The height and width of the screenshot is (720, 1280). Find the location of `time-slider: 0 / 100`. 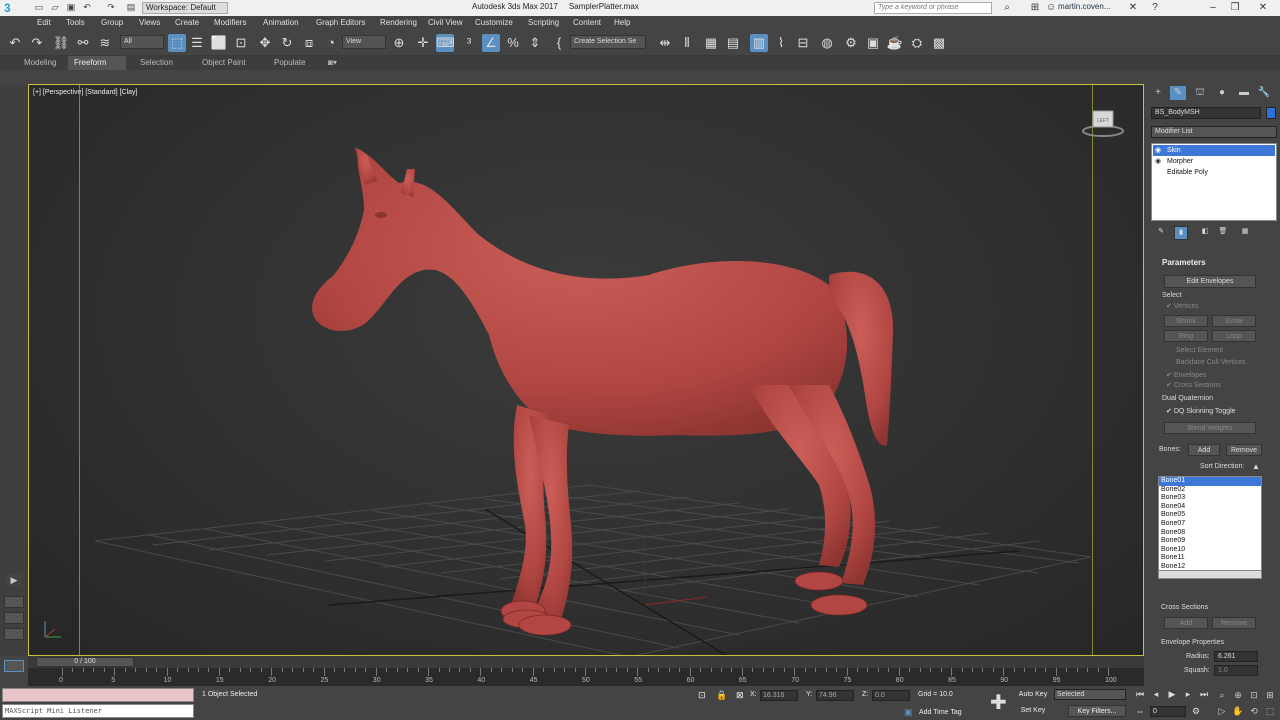

time-slider: 0 / 100 is located at coordinates (586, 662).